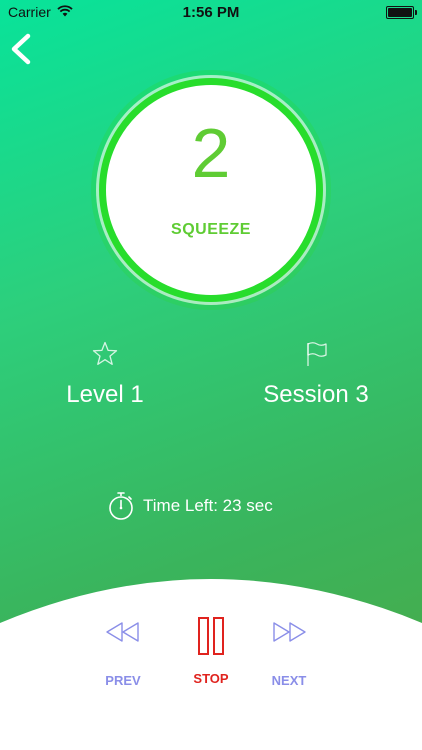 Image resolution: width=422 pixels, height=750 pixels. What do you see at coordinates (105, 374) in the screenshot?
I see `level-indicator: Level 1` at bounding box center [105, 374].